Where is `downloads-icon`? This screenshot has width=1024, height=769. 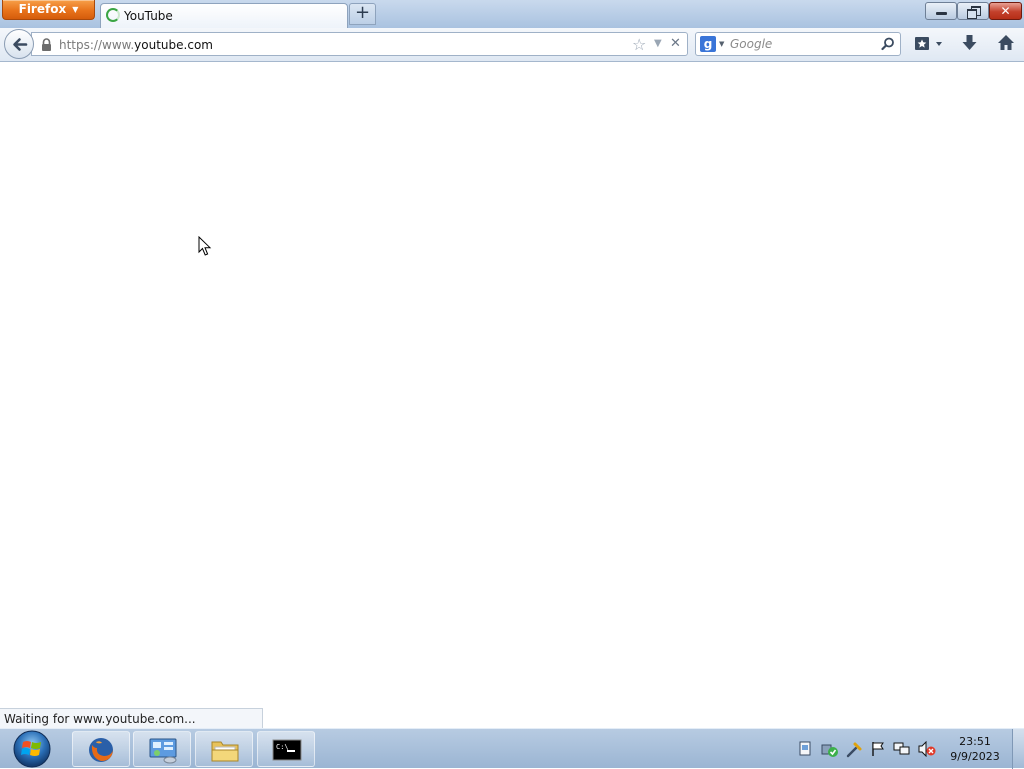 downloads-icon is located at coordinates (969, 43).